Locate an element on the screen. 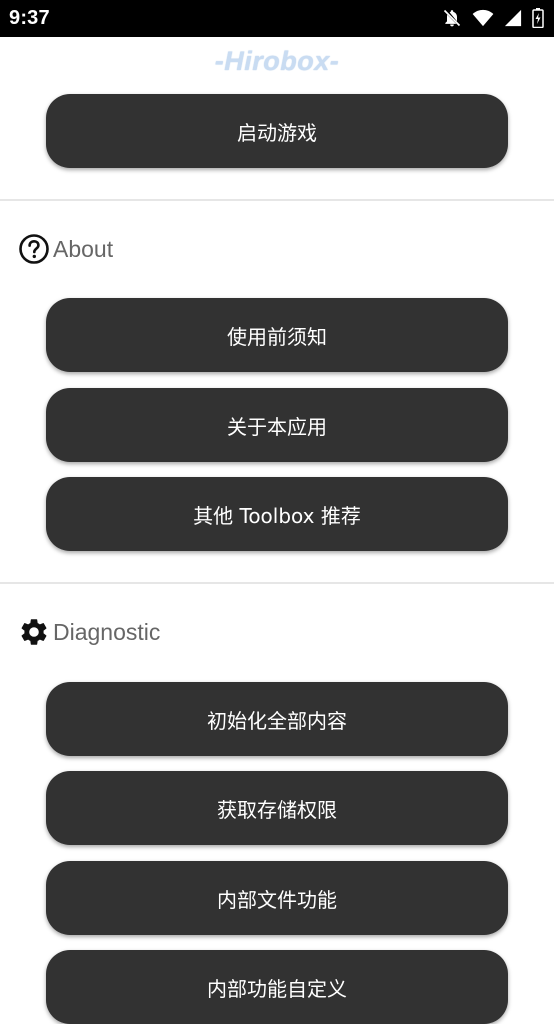 Image resolution: width=554 pixels, height=1024 pixels. other-toolbox-button: 其他 Toolbox 推荐 is located at coordinates (277, 514).